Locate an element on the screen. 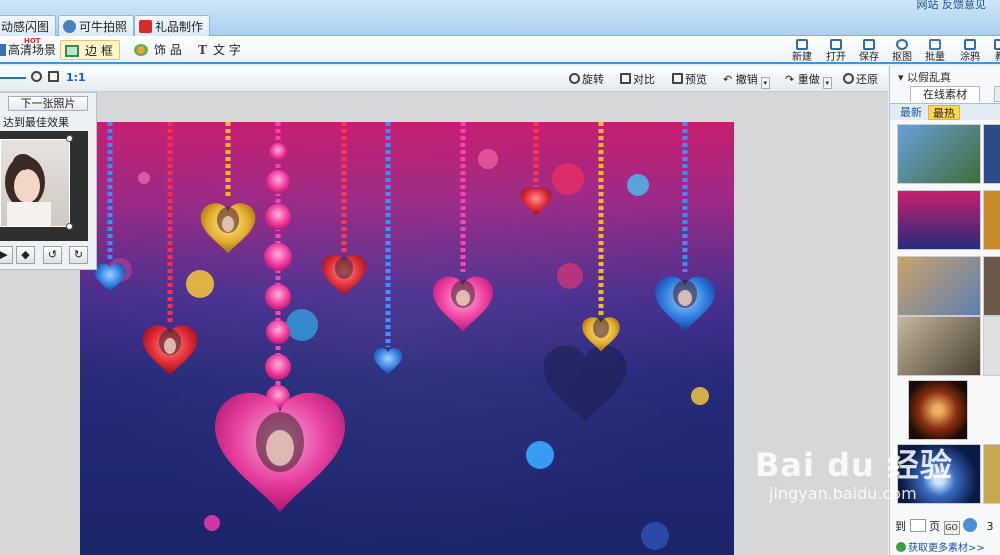 The width and height of the screenshot is (1000, 555). next-photo-button: 下一张照片 is located at coordinates (48, 103).